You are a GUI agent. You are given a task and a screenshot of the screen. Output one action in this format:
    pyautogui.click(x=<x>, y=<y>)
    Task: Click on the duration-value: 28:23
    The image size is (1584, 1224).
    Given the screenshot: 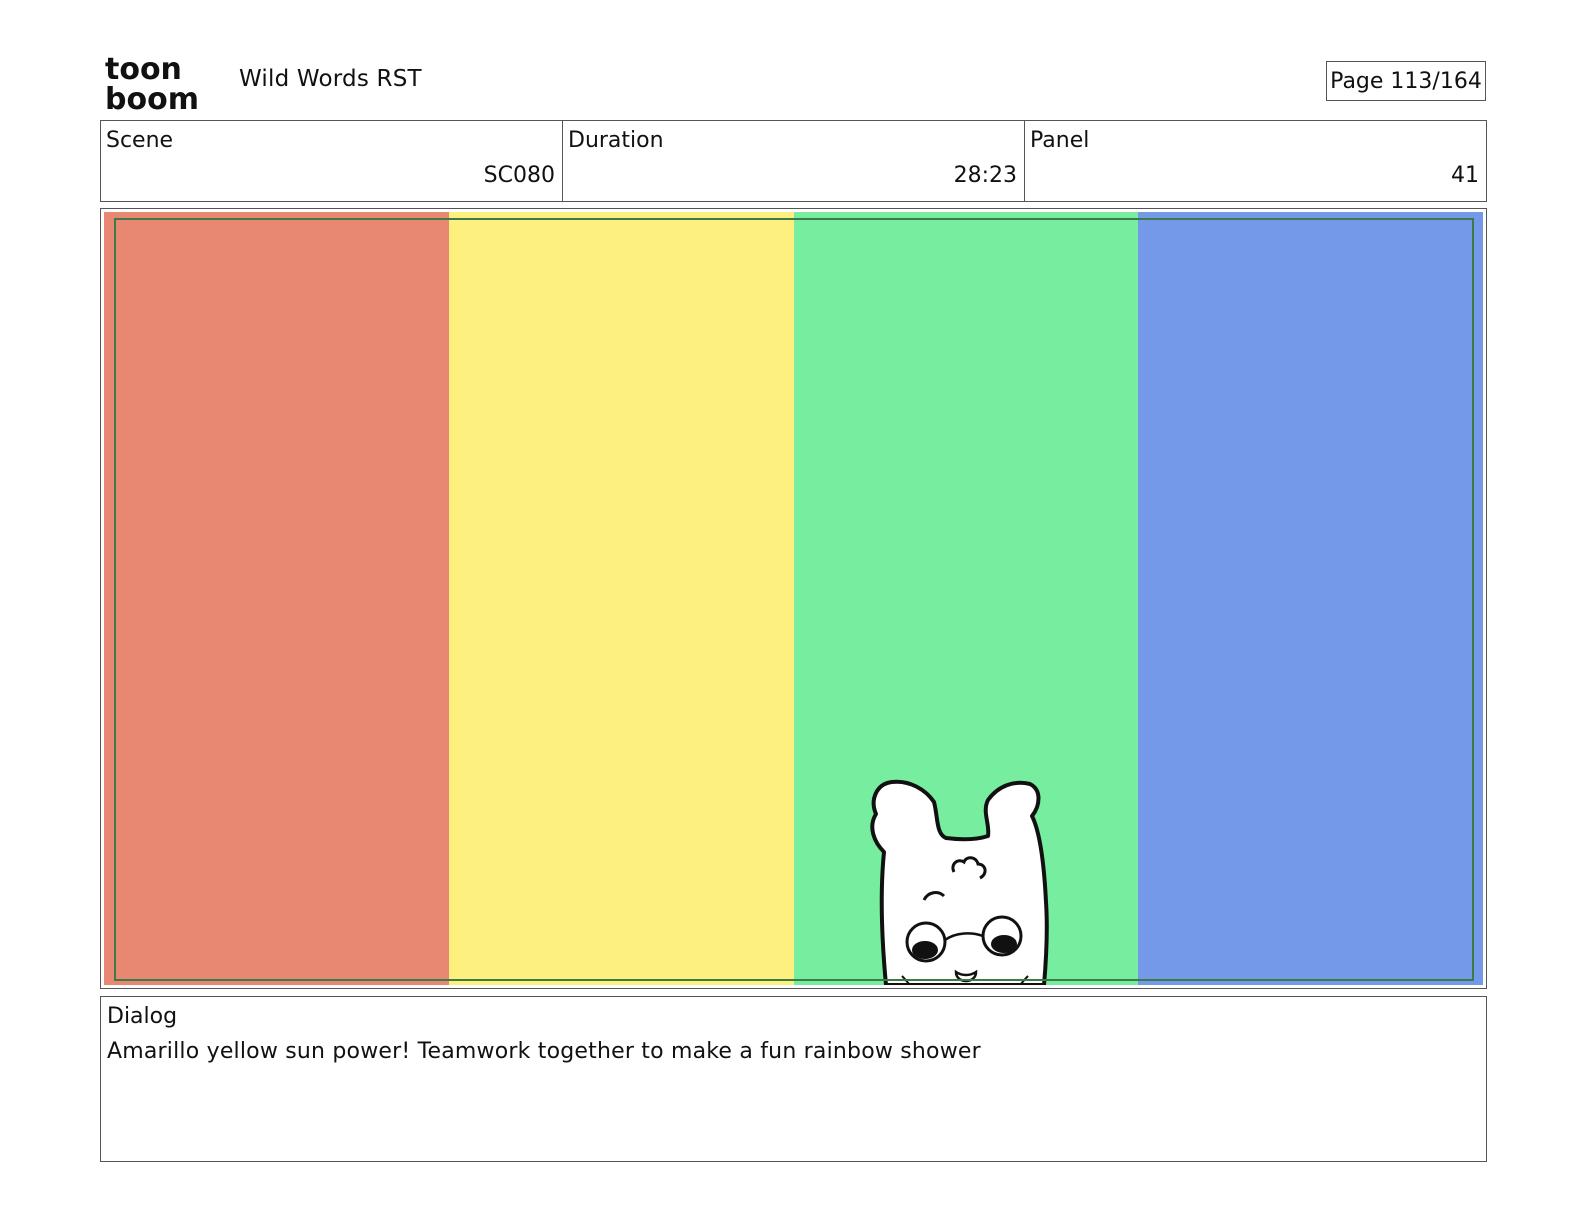 What is the action you would take?
    pyautogui.click(x=985, y=175)
    